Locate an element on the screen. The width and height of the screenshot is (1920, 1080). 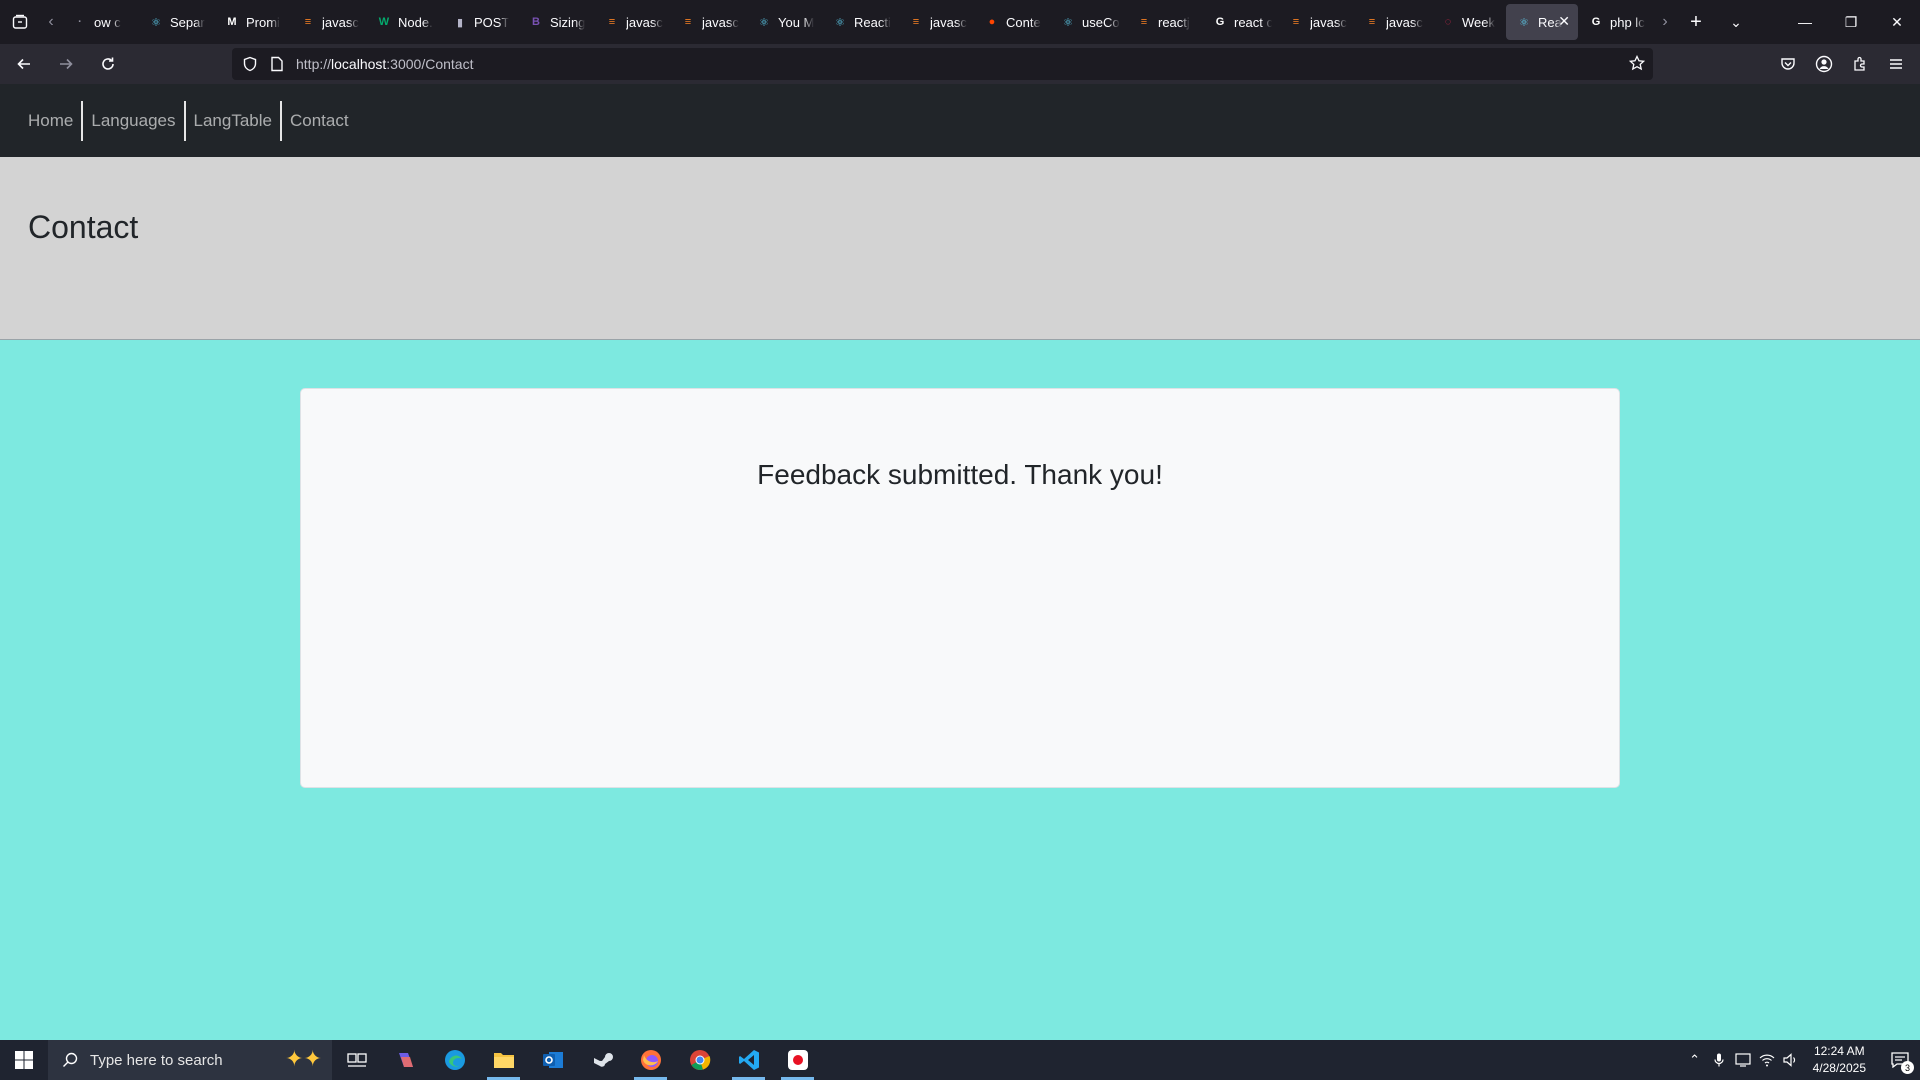
browser-tab: ⚛ Reacti is located at coordinates (860, 22).